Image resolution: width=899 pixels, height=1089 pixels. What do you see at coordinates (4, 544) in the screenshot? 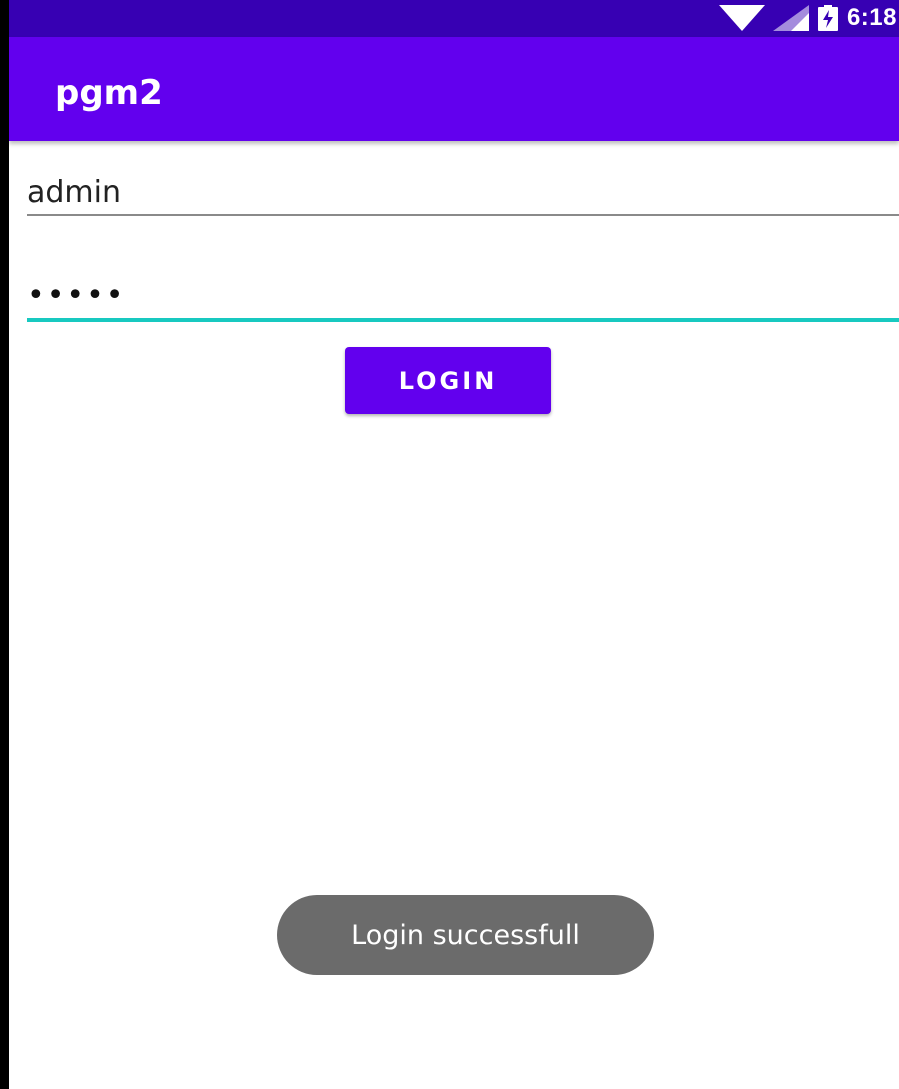
I see `device-frame-edge` at bounding box center [4, 544].